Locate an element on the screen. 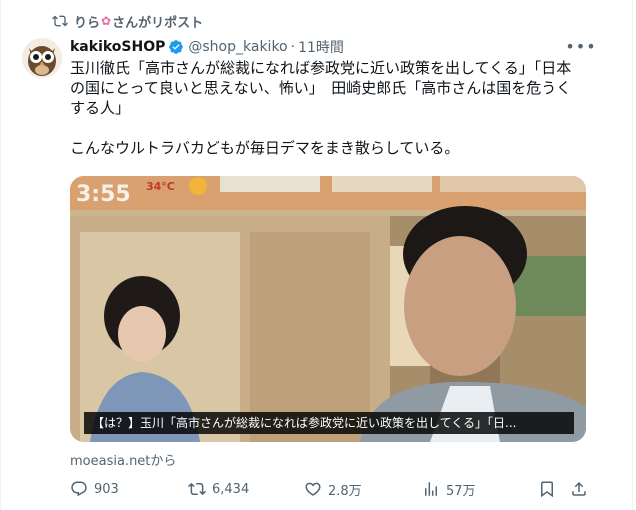 Image resolution: width=636 pixels, height=510 pixels. action-bar: 903 6,434 2.8万 57万 is located at coordinates (330, 489).